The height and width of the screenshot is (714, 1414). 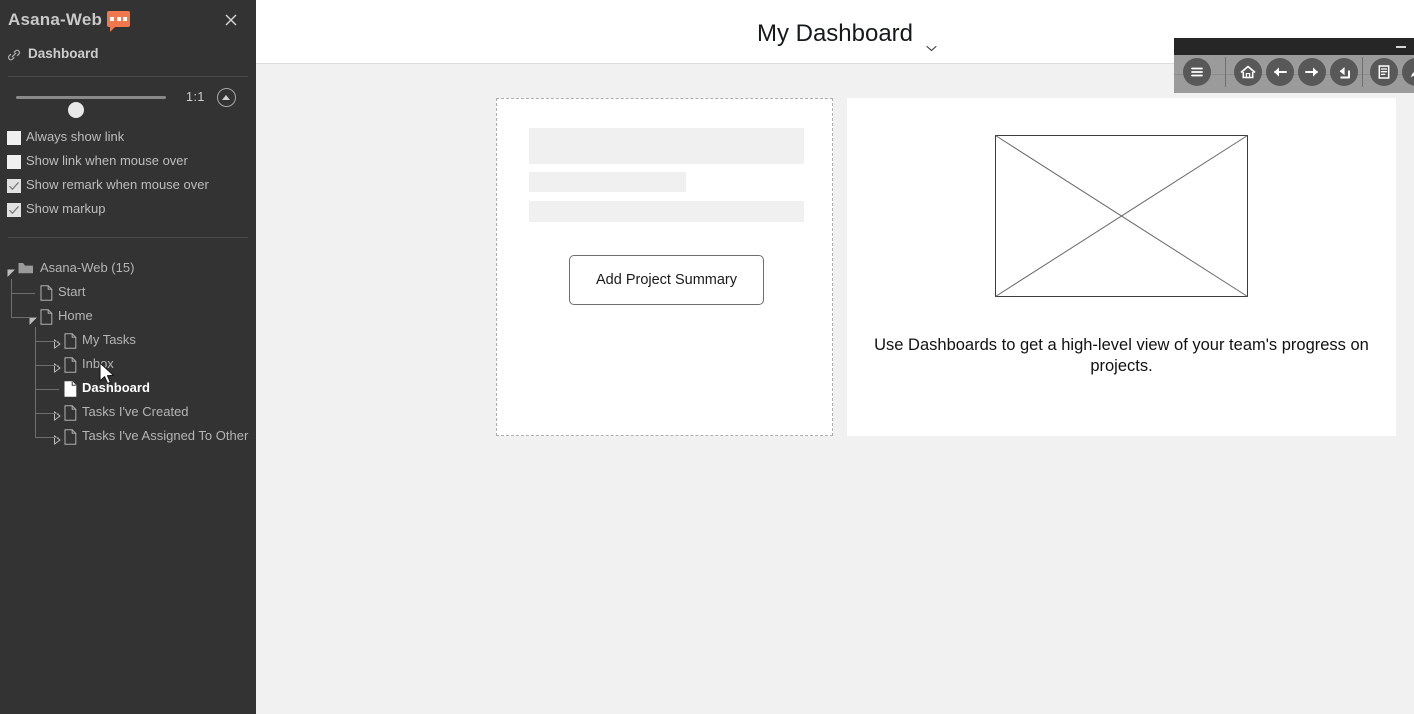 I want to click on sidebar-titlebar: Asana-Web, so click(x=128, y=20).